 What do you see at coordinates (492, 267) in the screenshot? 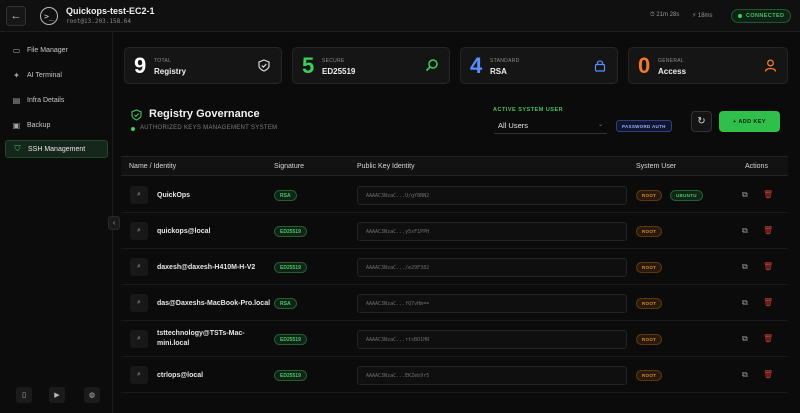
I see `public-key-field: AAAAC3NzaC.../e29F382` at bounding box center [492, 267].